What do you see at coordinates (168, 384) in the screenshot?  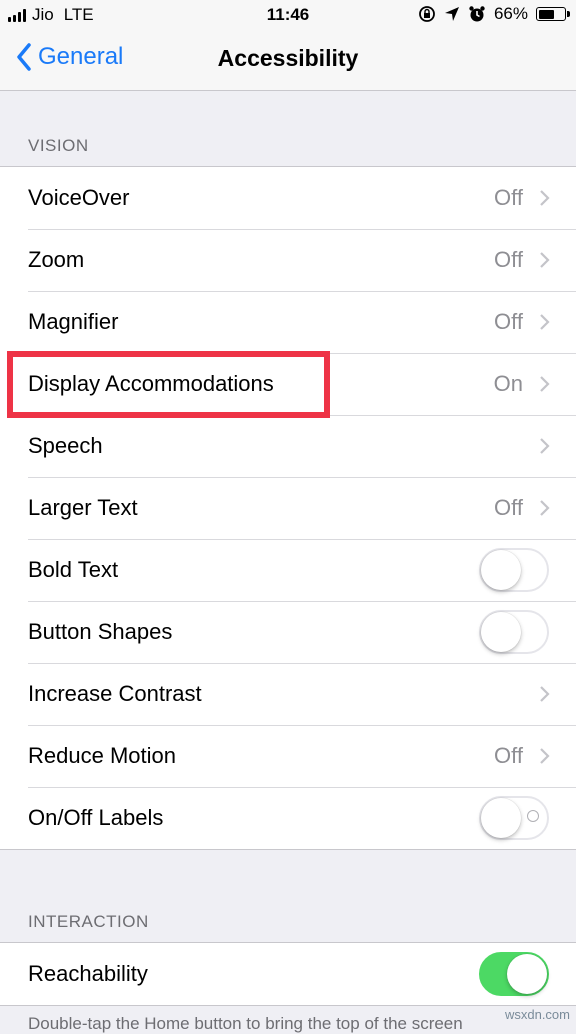 I see `highlight-box` at bounding box center [168, 384].